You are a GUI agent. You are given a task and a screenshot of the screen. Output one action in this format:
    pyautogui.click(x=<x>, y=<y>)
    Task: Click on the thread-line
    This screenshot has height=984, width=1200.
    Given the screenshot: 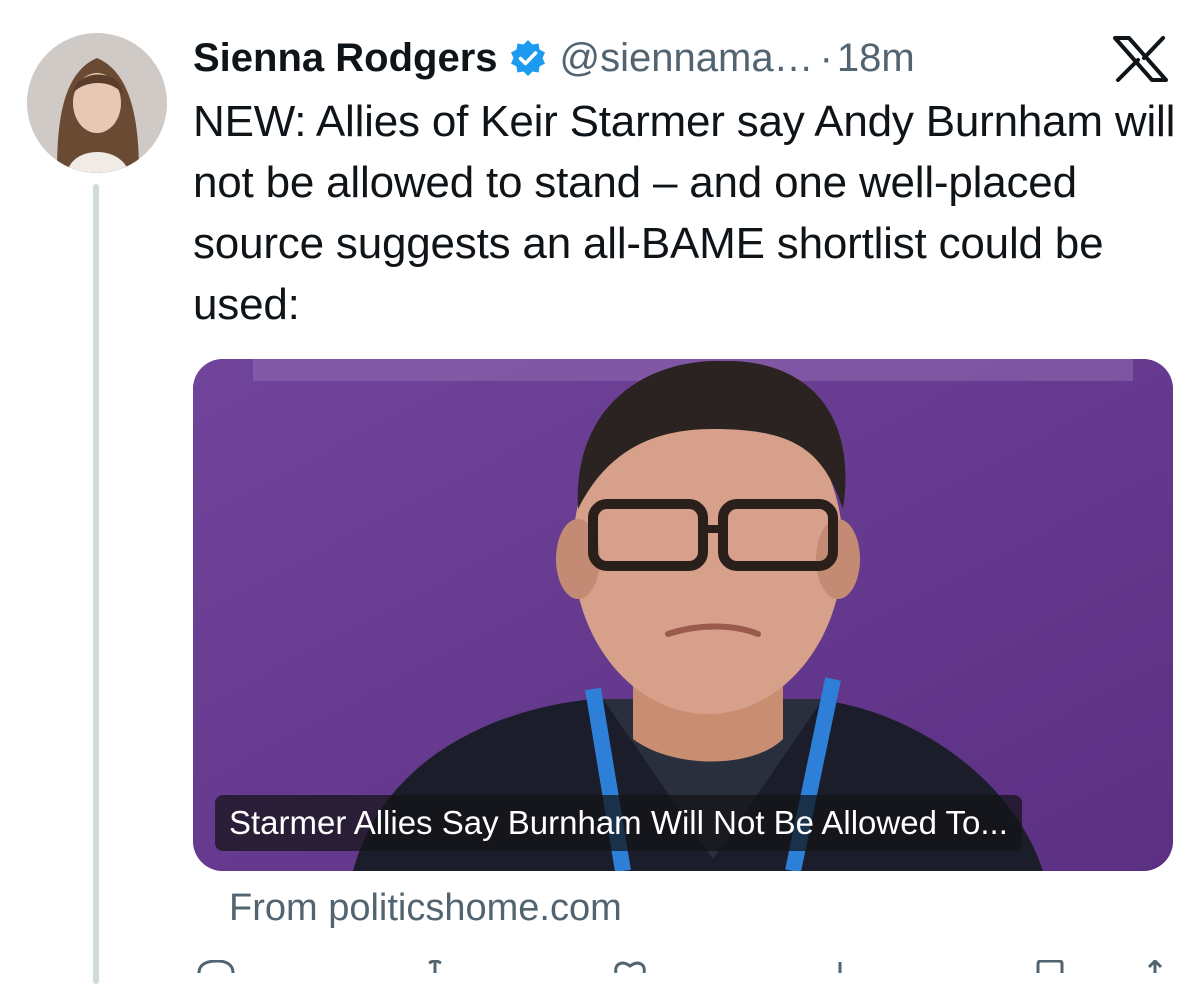 What is the action you would take?
    pyautogui.click(x=96, y=584)
    